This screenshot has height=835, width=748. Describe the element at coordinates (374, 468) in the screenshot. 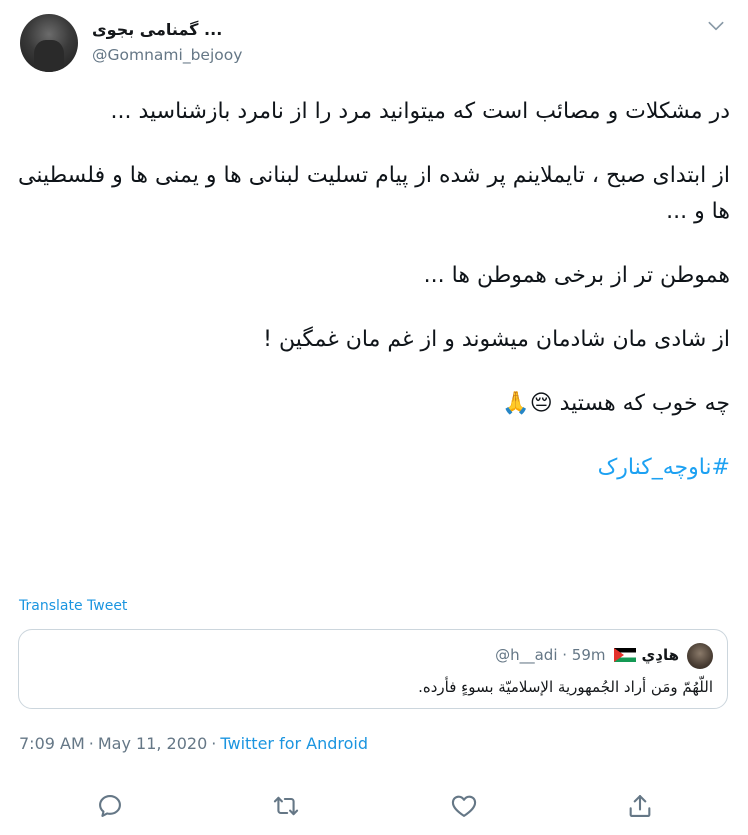

I see `hashtag-line: #ناوچه_کنارک` at that location.